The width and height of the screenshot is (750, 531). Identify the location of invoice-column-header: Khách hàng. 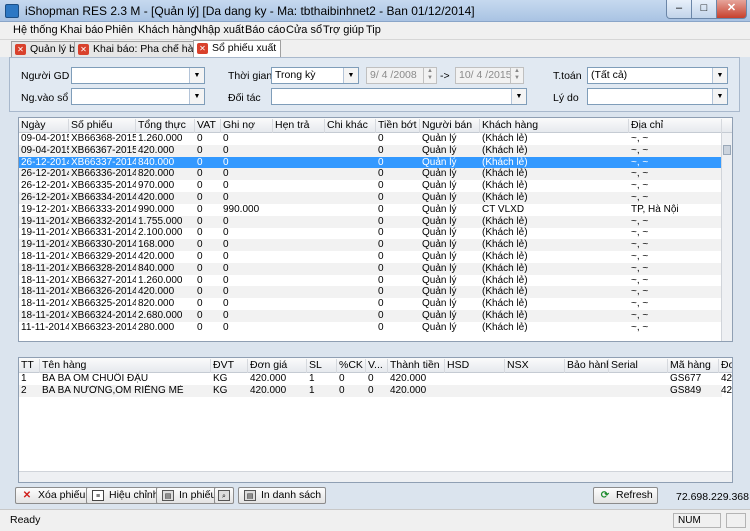
(554, 126).